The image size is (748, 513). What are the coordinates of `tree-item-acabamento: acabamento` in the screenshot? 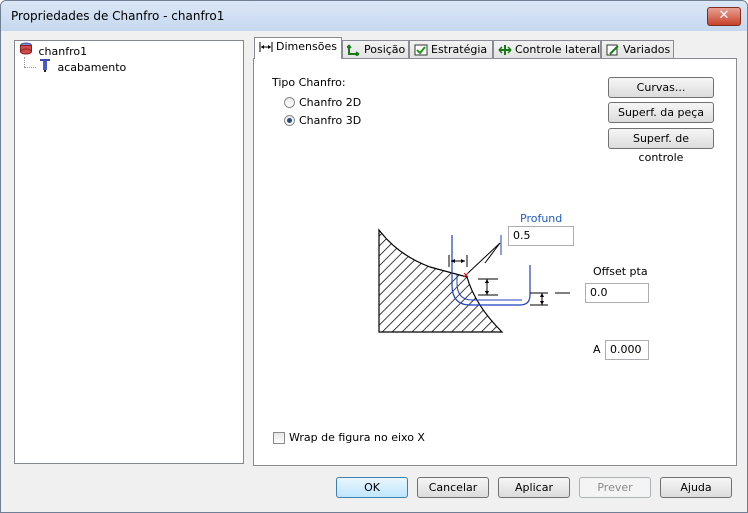 It's located at (83, 66).